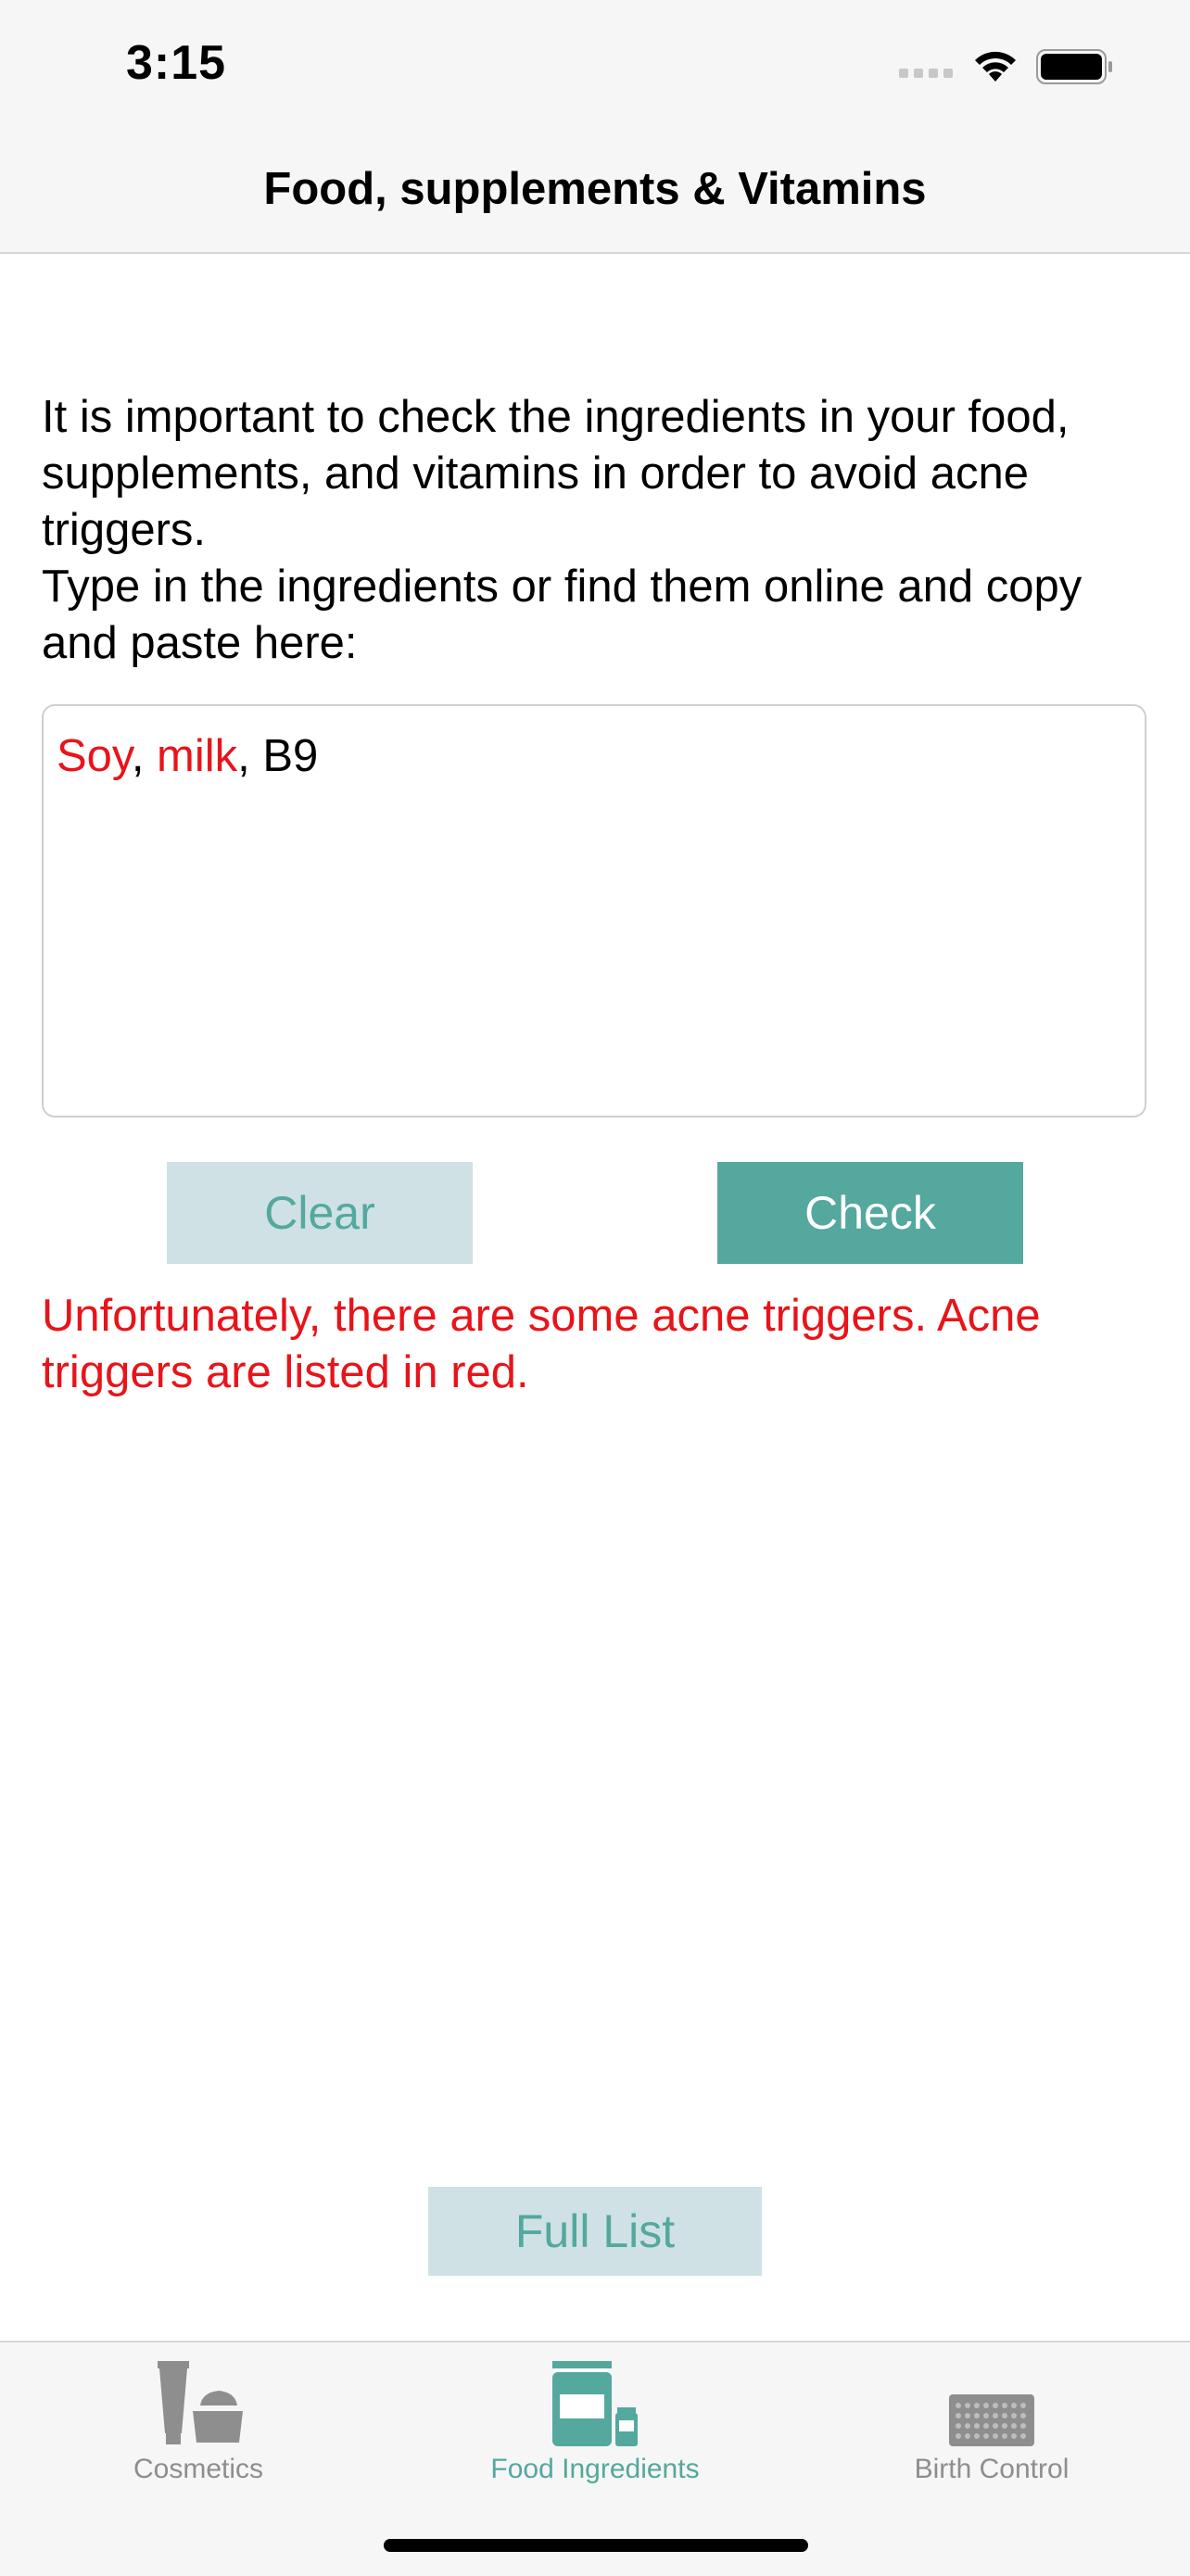  What do you see at coordinates (595, 2402) in the screenshot?
I see `food-jar-icon` at bounding box center [595, 2402].